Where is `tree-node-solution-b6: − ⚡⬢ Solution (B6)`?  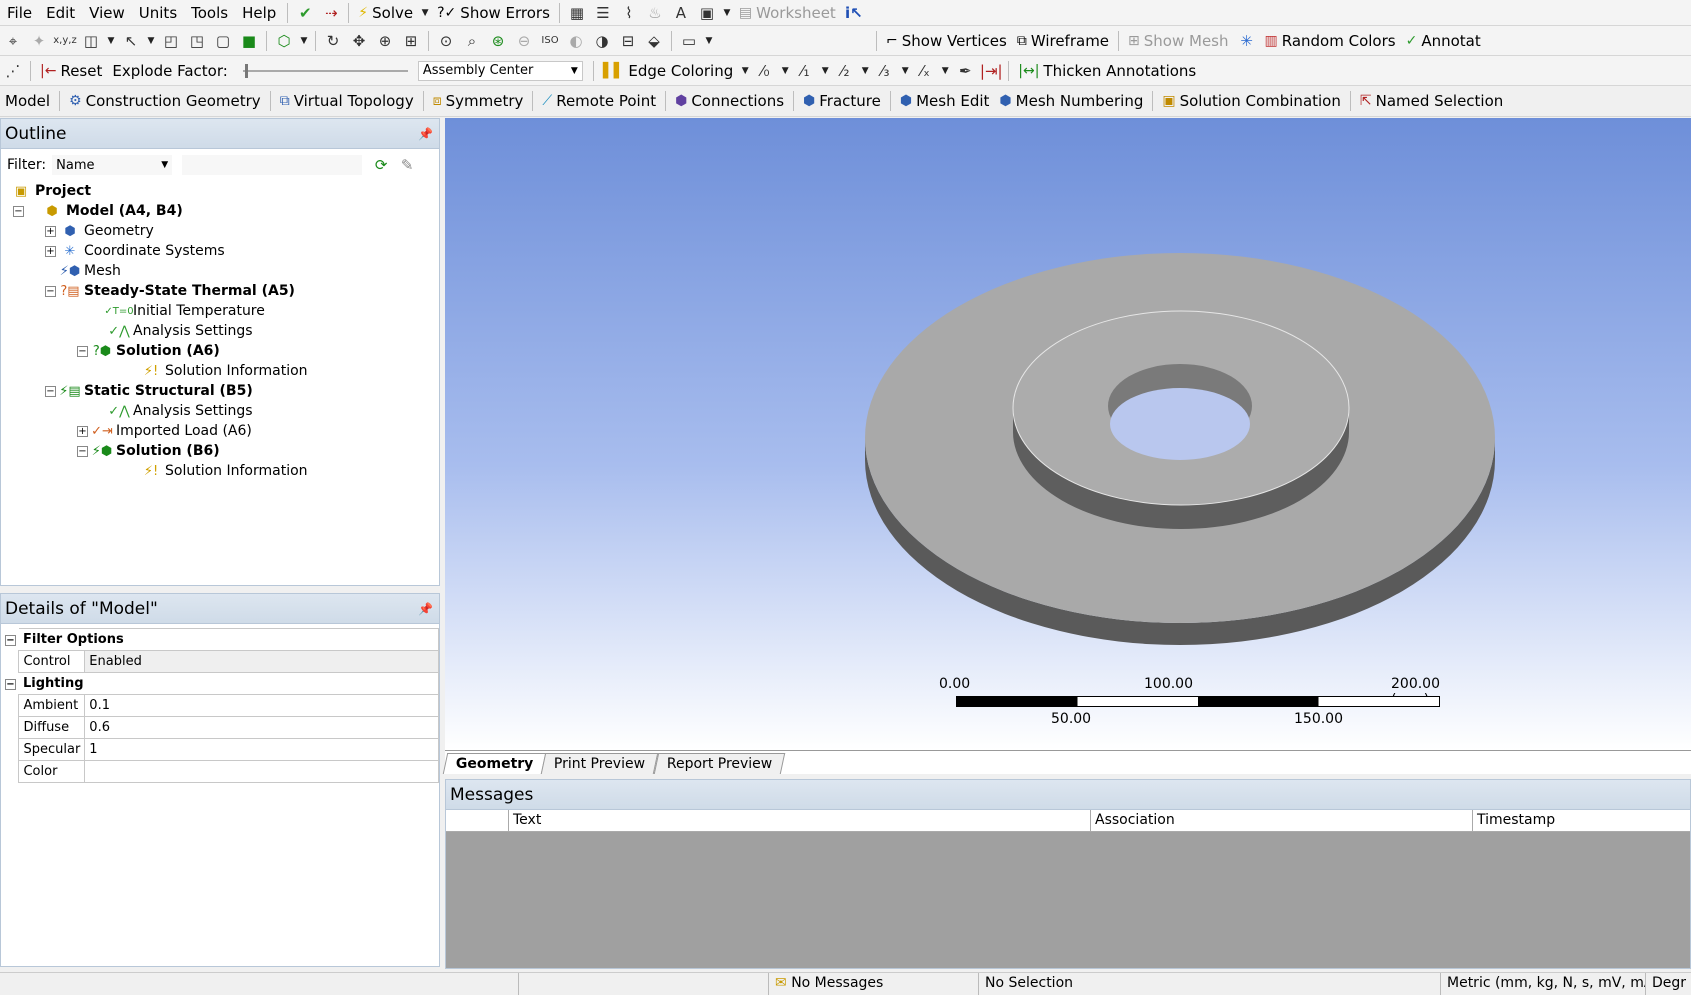
tree-node-solution-b6: − ⚡⬢ Solution (B6) is located at coordinates (148, 451).